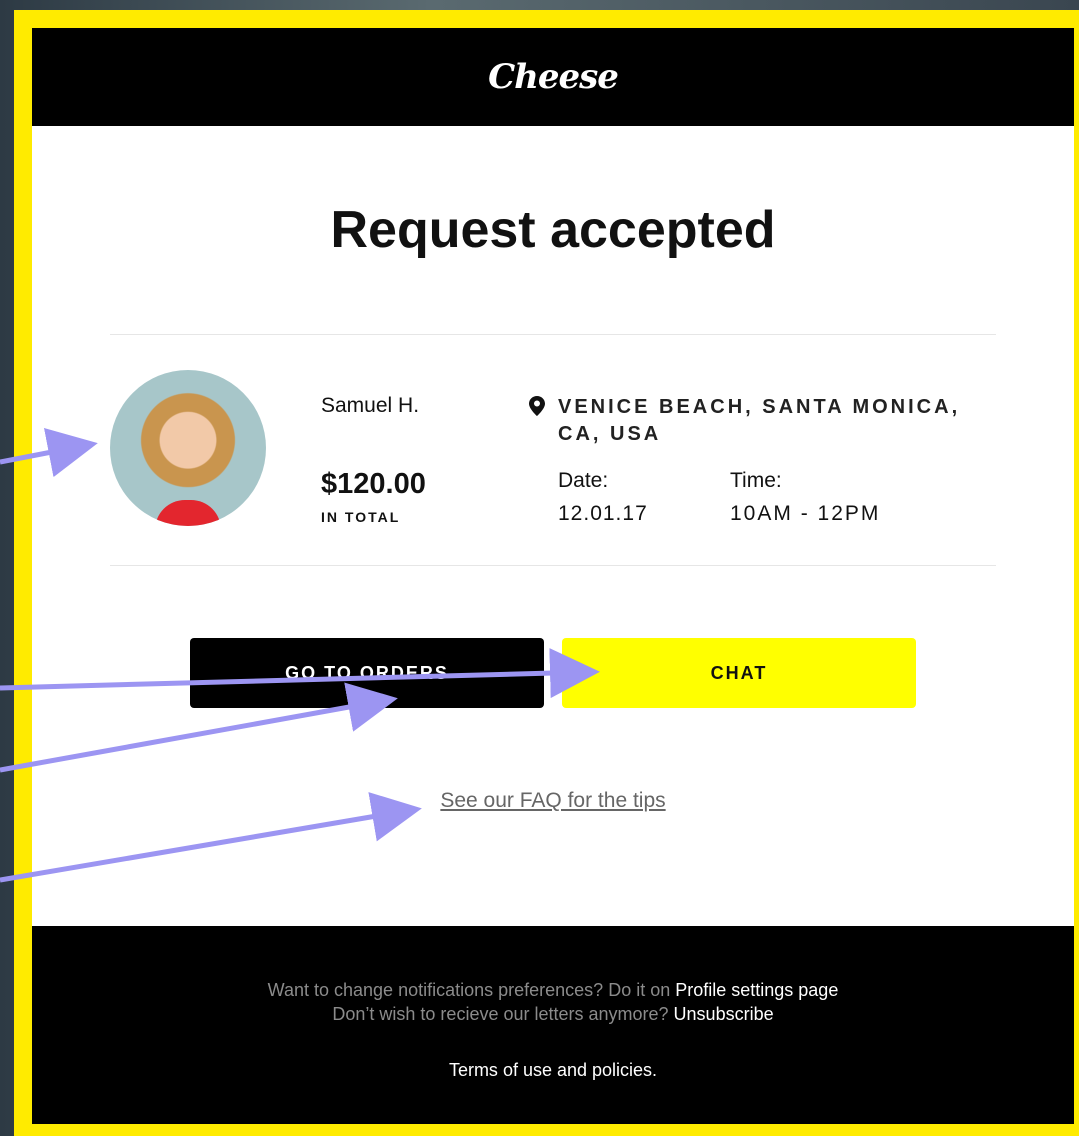  What do you see at coordinates (805, 513) in the screenshot?
I see `time-value: 10AM - 12PM` at bounding box center [805, 513].